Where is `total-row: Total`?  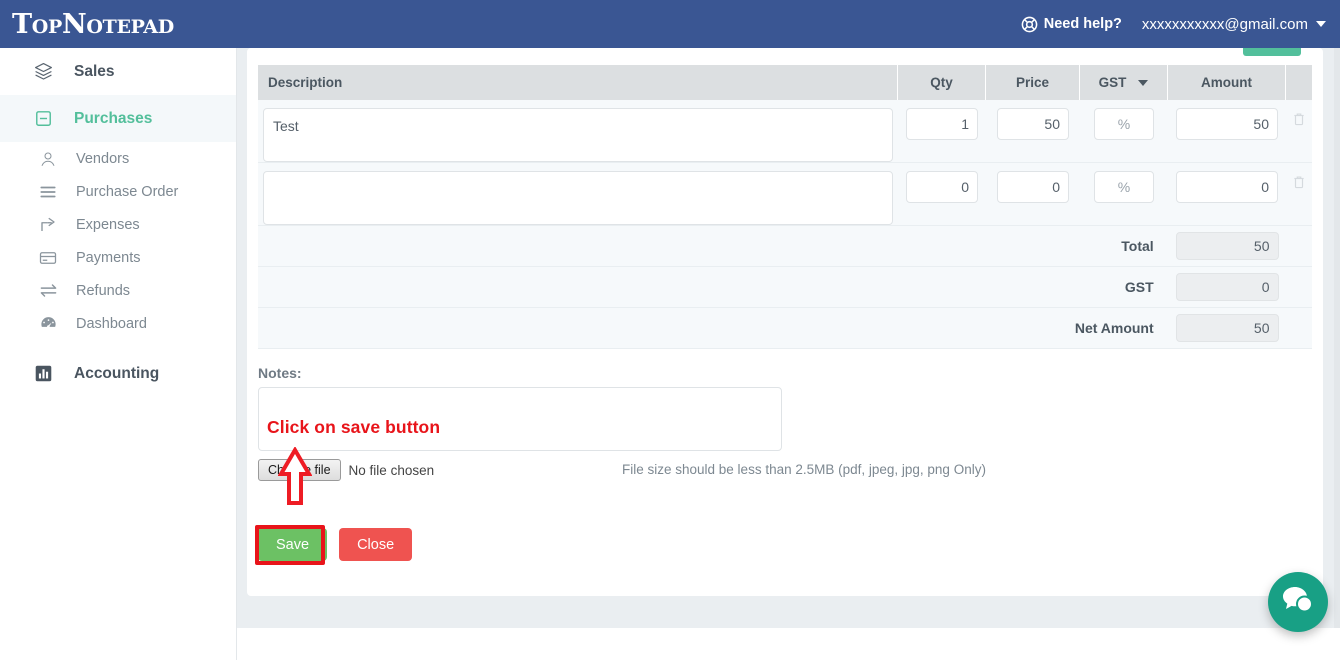
total-row: Total is located at coordinates (785, 246).